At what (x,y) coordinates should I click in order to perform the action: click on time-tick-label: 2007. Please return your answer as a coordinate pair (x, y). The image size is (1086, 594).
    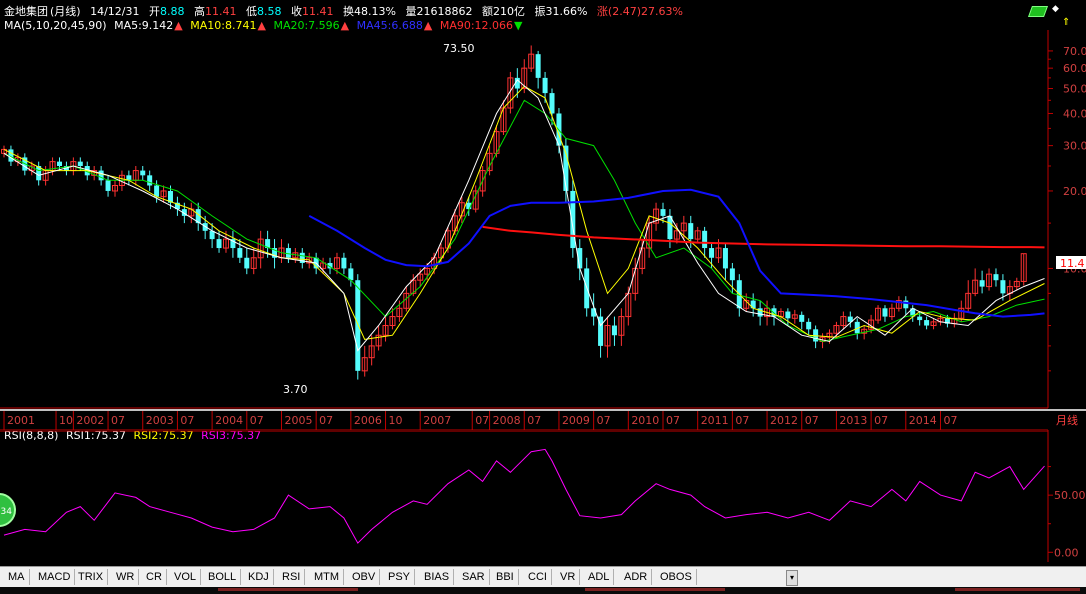
    Looking at the image, I should click on (437, 420).